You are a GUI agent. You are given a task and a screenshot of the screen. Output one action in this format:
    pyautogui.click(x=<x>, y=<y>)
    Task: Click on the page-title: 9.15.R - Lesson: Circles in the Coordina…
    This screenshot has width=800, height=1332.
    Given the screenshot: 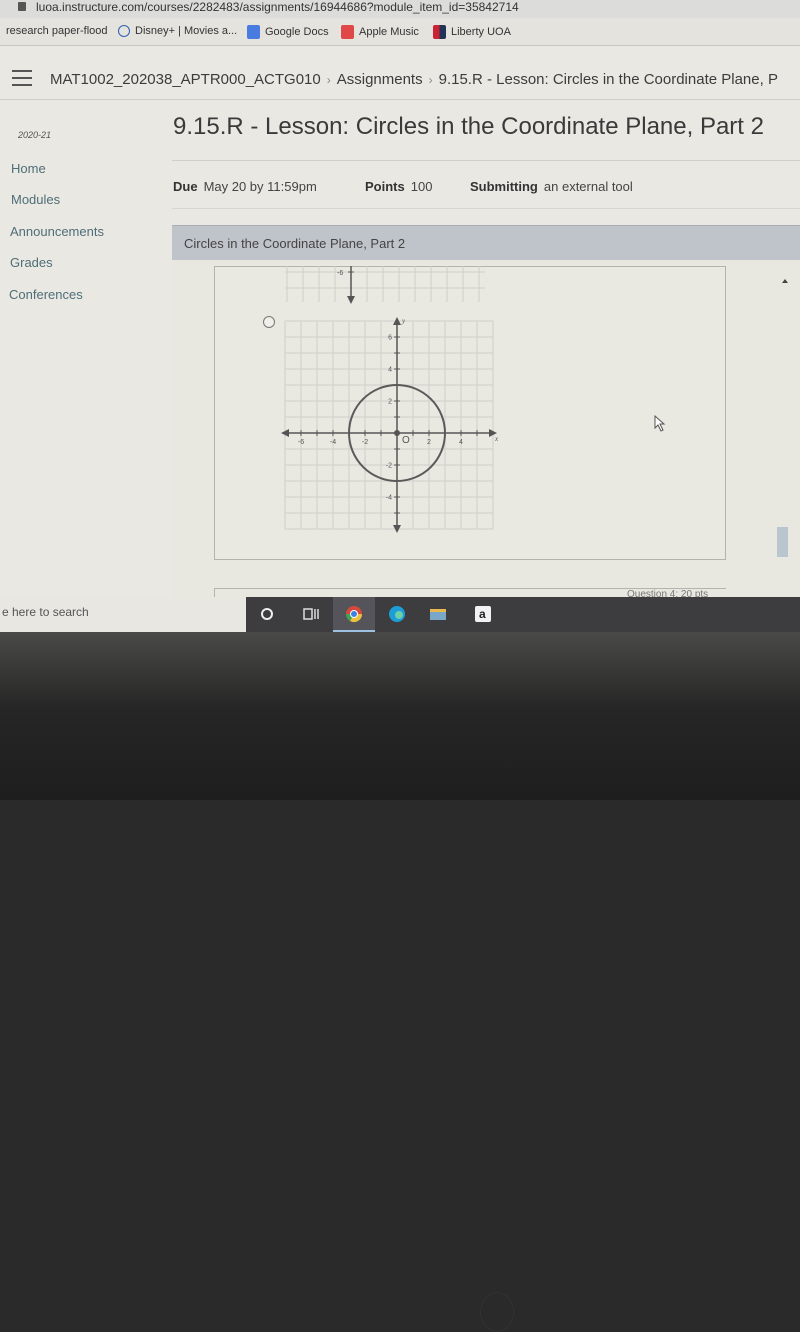 What is the action you would take?
    pyautogui.click(x=468, y=126)
    